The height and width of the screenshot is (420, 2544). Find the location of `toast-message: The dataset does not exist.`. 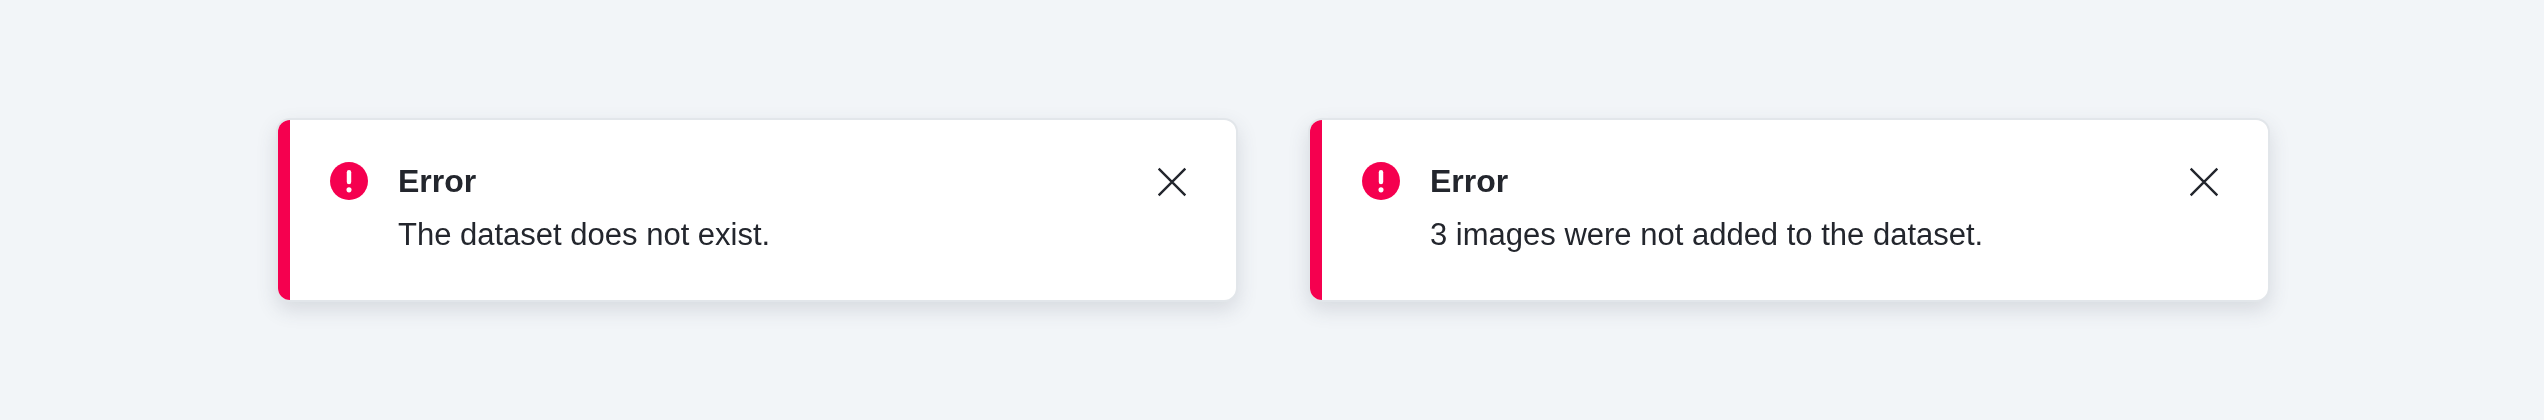

toast-message: The dataset does not exist. is located at coordinates (585, 235).